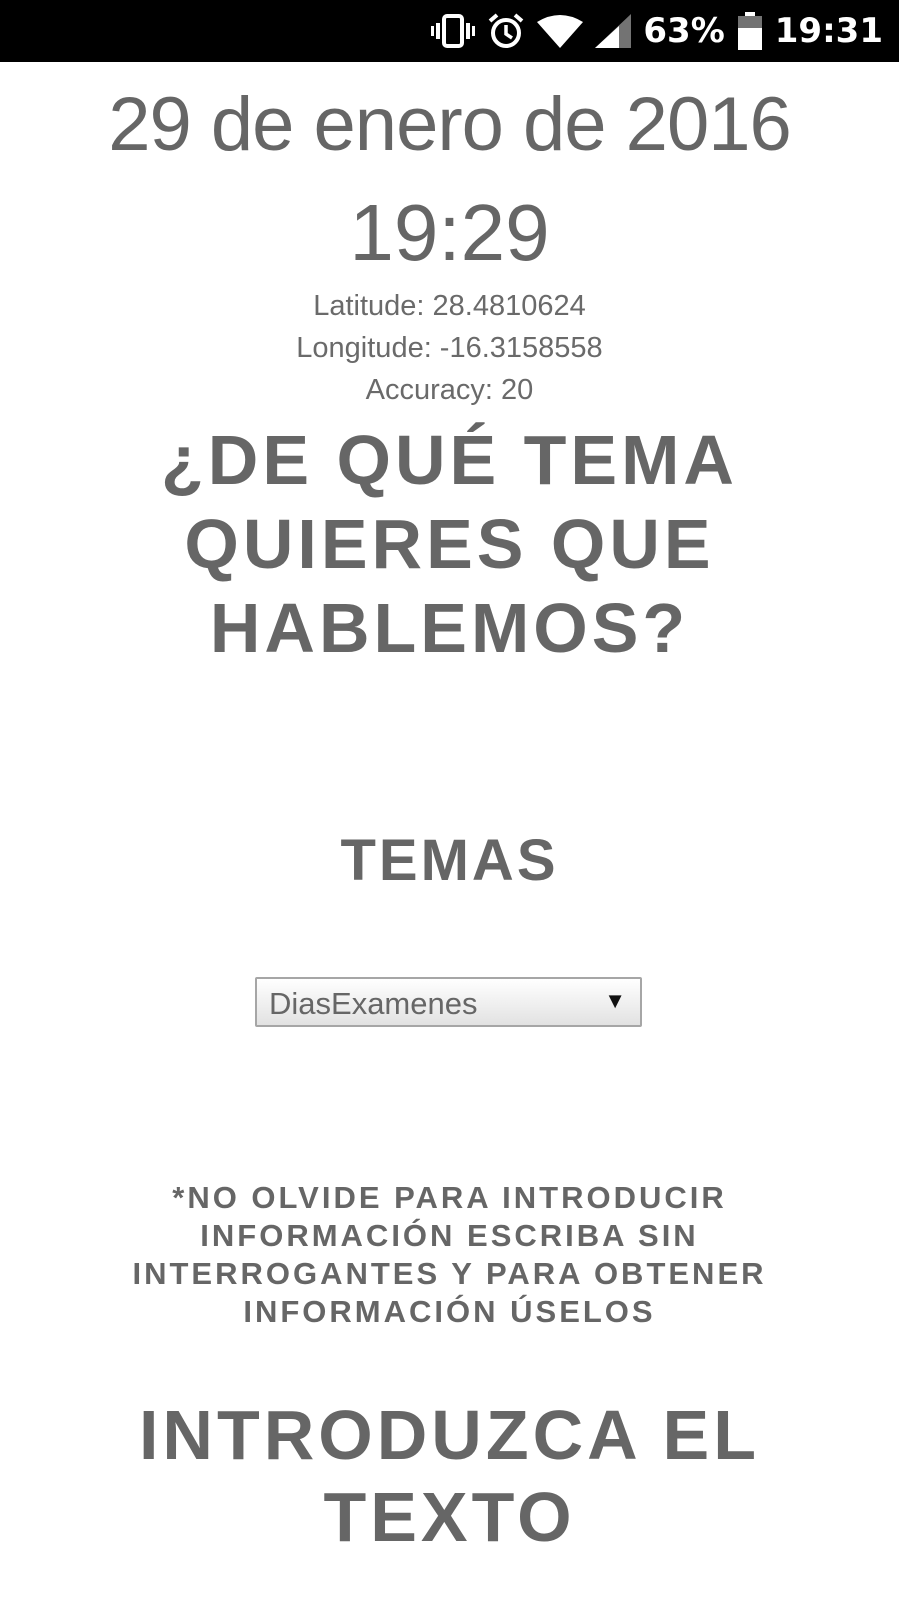 This screenshot has height=1599, width=899. I want to click on latitude-text: Latitude: 28.4810624, so click(449, 306).